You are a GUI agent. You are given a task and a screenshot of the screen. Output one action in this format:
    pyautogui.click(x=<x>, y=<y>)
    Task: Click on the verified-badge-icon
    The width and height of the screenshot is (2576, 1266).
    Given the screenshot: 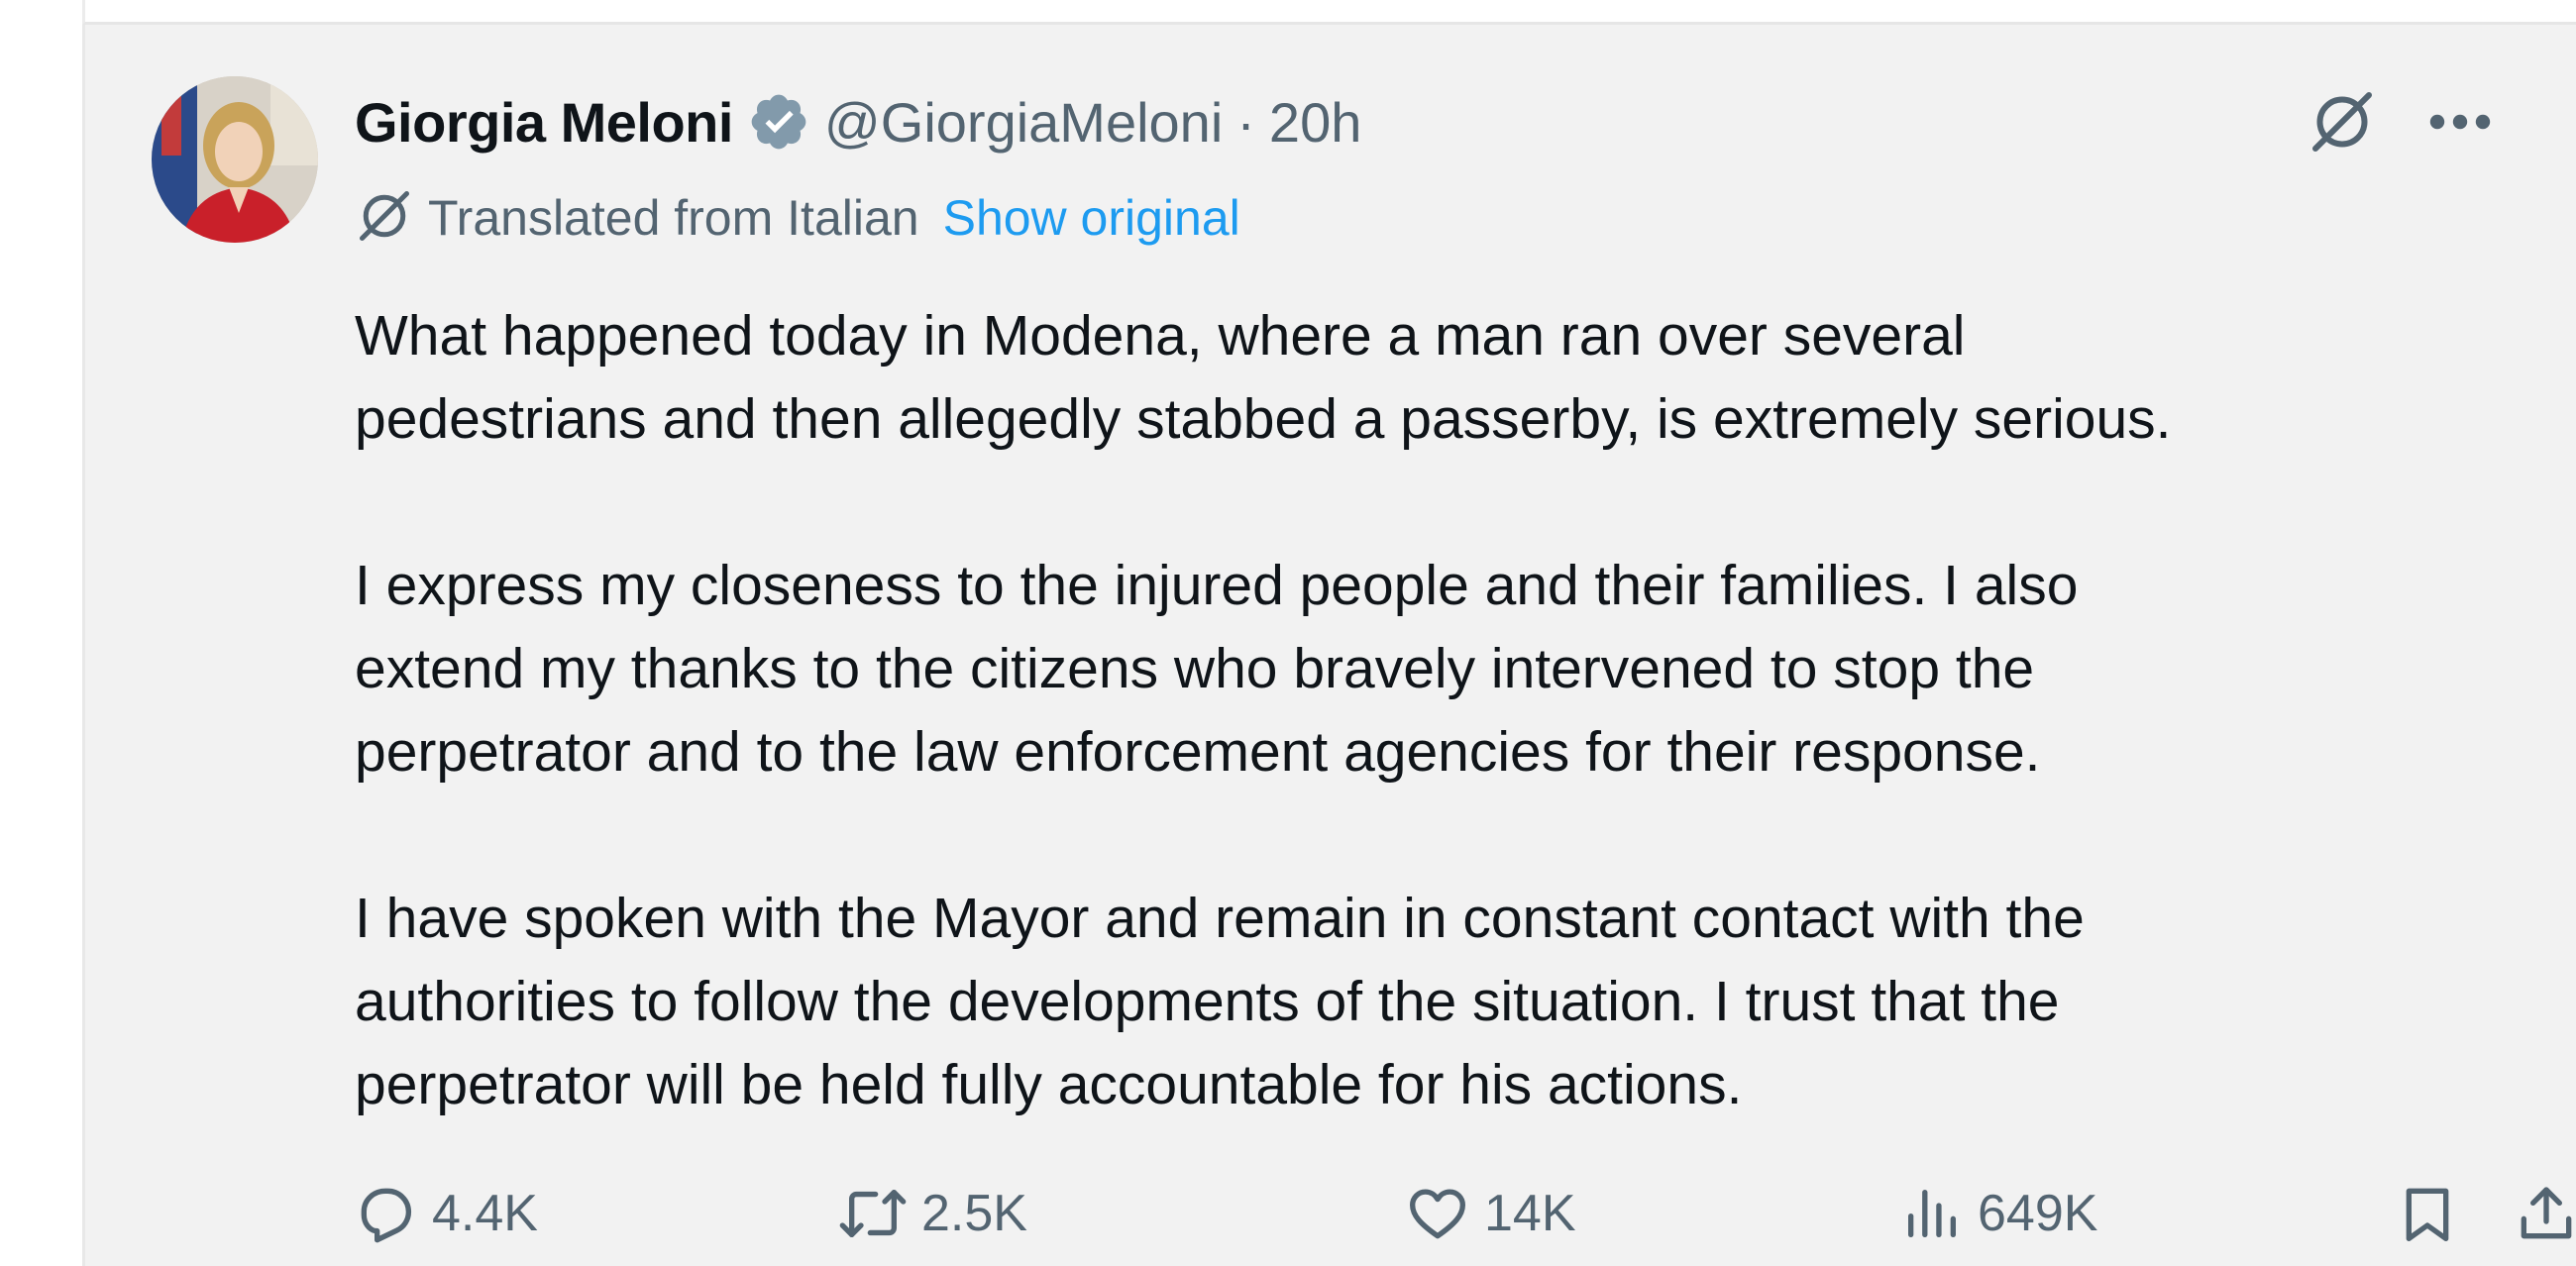 What is the action you would take?
    pyautogui.click(x=779, y=122)
    